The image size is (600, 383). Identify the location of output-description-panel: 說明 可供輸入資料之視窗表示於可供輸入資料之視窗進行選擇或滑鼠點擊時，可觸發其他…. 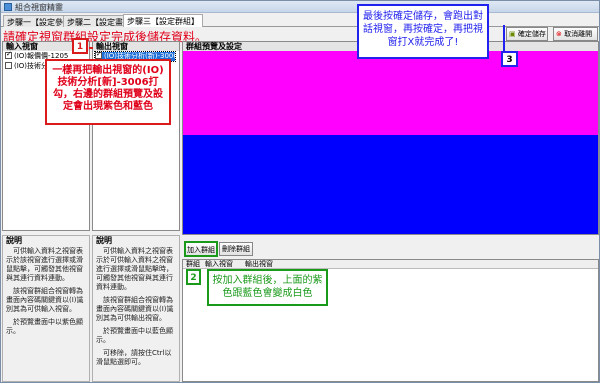
(136, 308).